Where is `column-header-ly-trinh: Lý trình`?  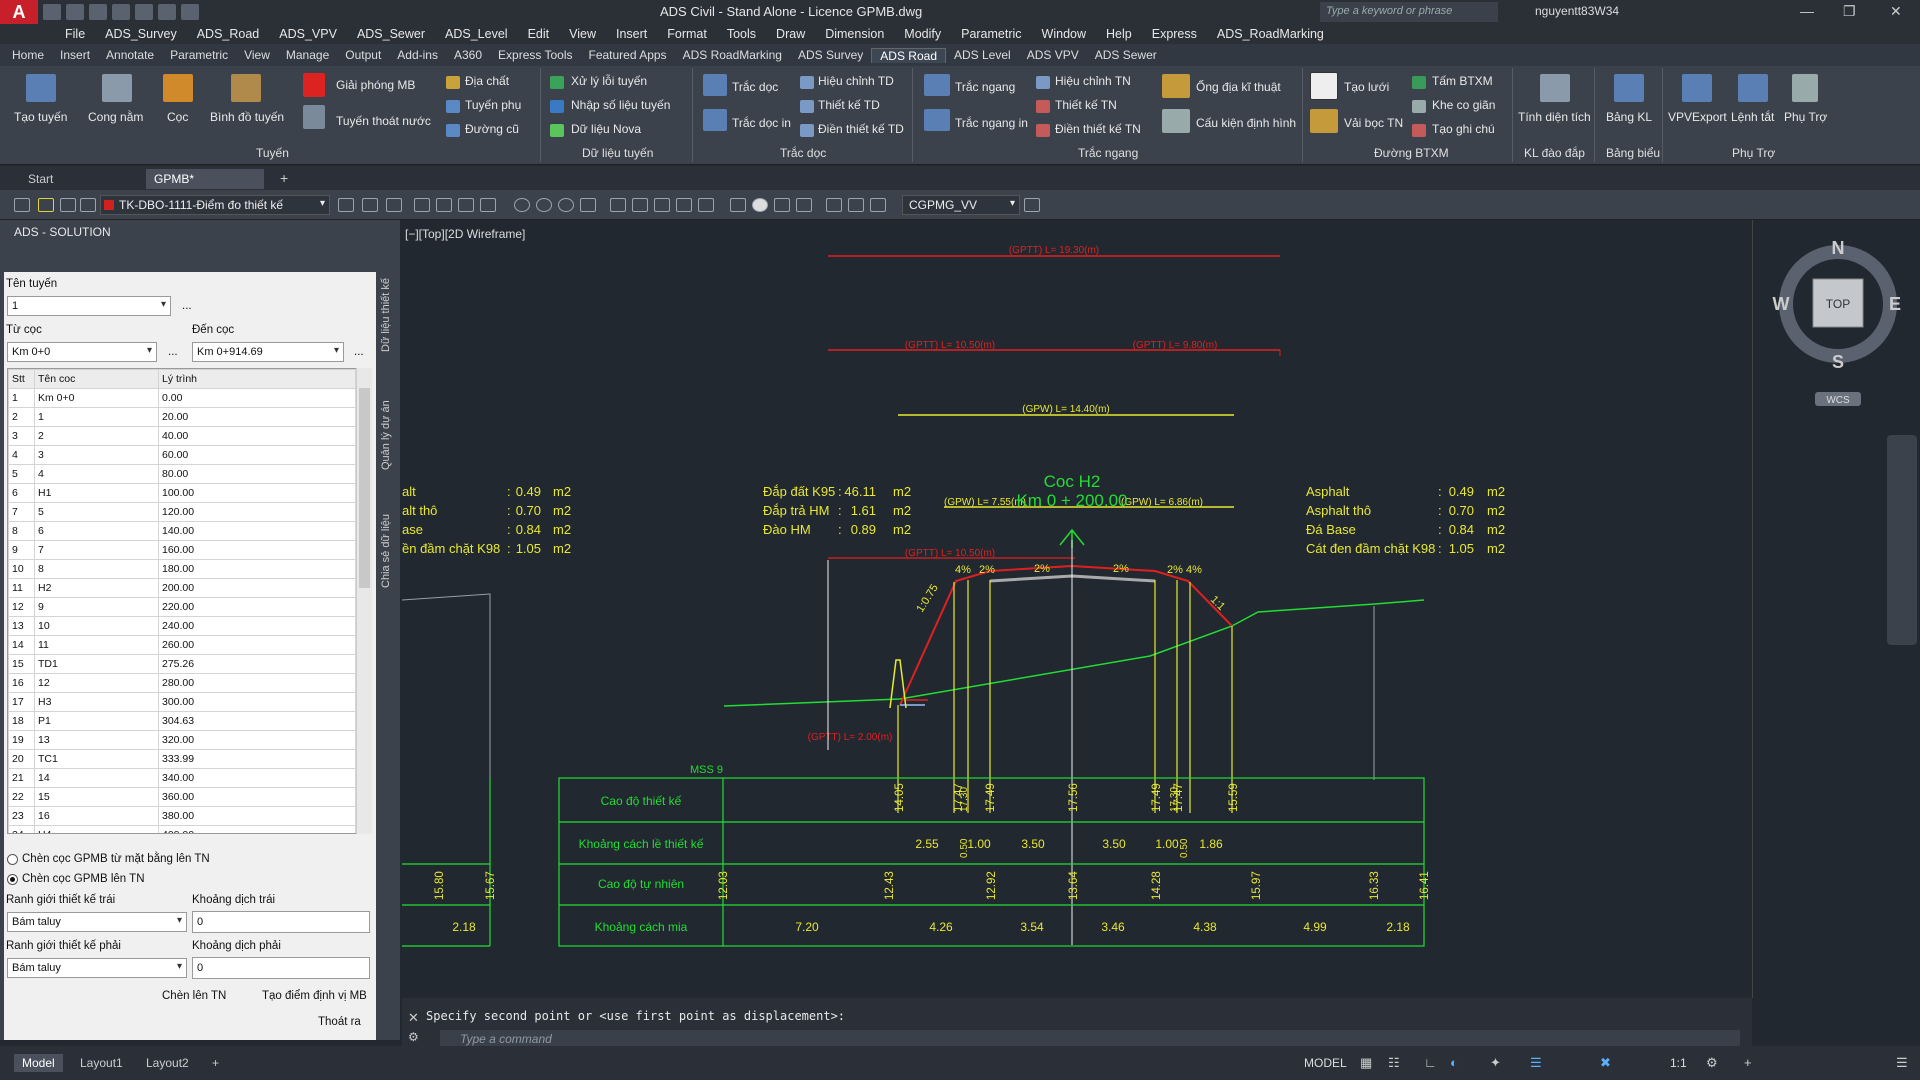
column-header-ly-trinh: Lý trình is located at coordinates (257, 379).